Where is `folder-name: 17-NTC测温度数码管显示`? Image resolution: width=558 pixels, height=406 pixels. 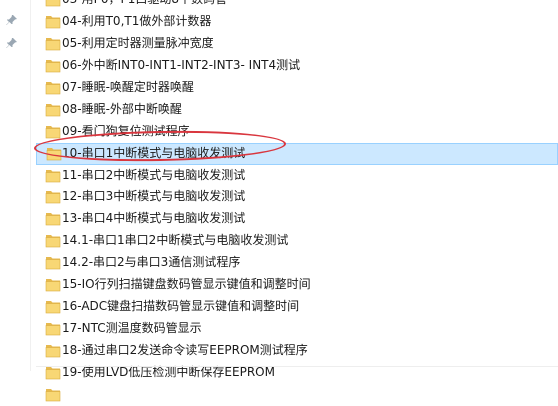 folder-name: 17-NTC测温度数码管显示 is located at coordinates (132, 328).